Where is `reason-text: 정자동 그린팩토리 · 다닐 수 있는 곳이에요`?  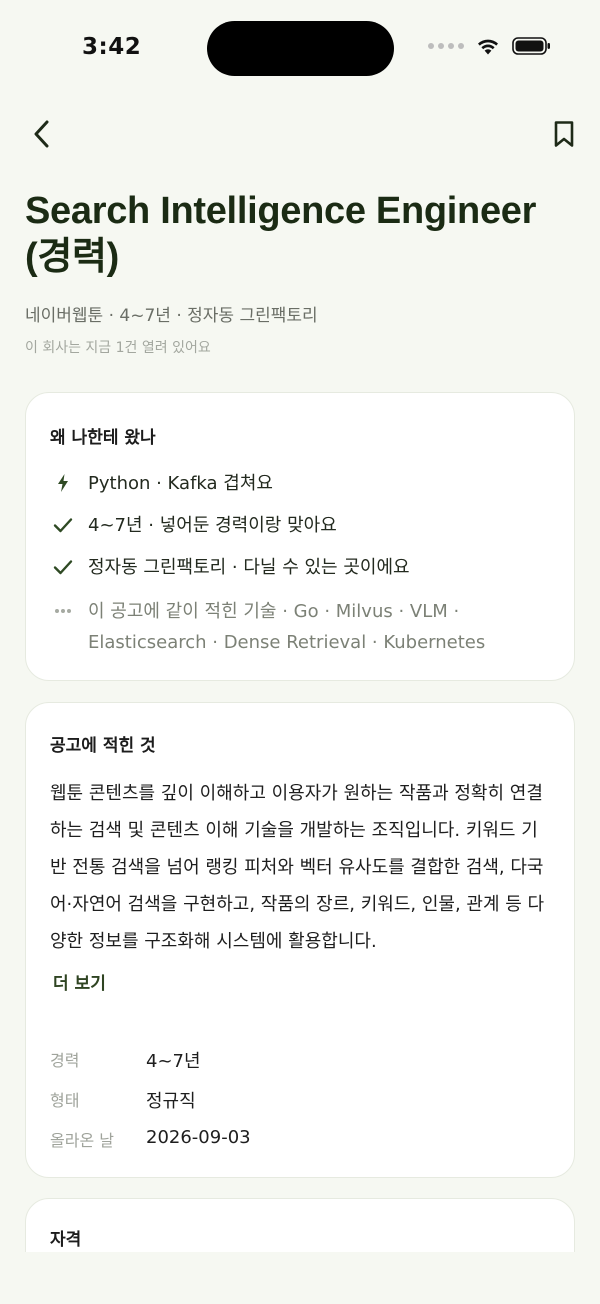 reason-text: 정자동 그린팩토리 · 다닐 수 있는 곳이에요 is located at coordinates (249, 567).